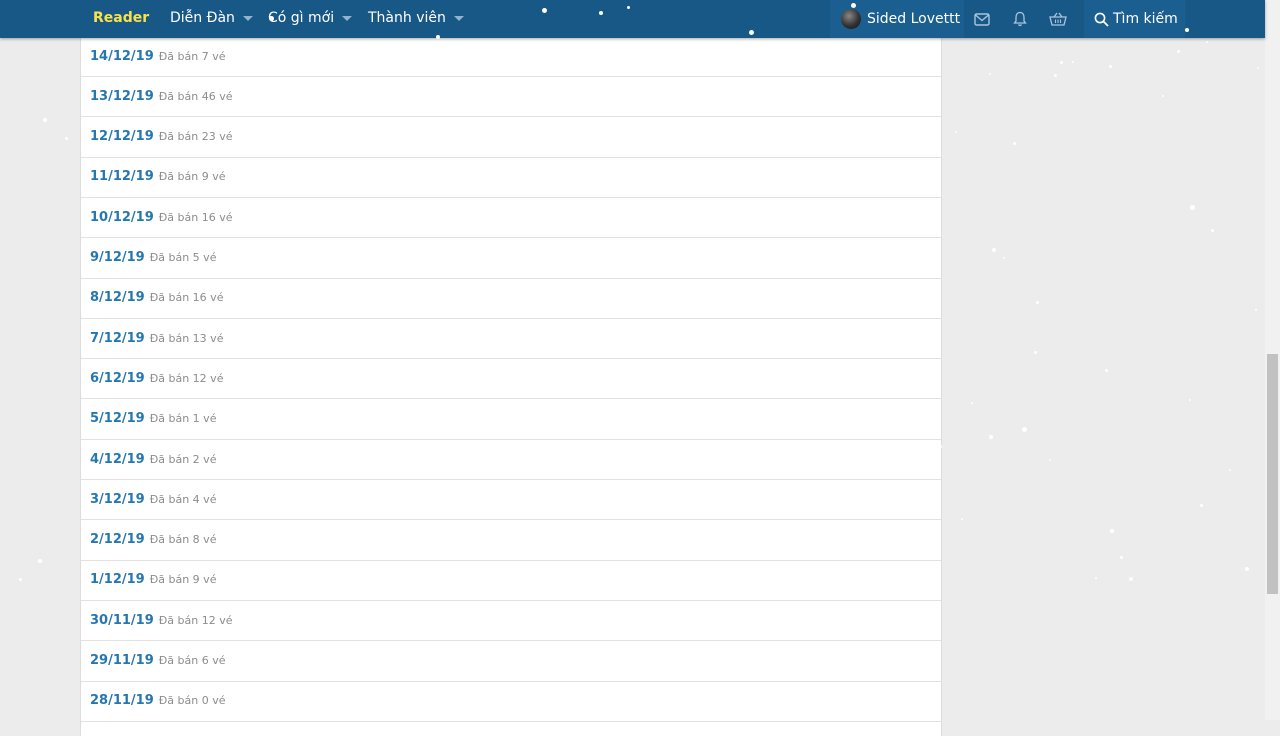 This screenshot has height=736, width=1280. Describe the element at coordinates (511, 137) in the screenshot. I see `list-item: 12/12/19 Đã bán 23 vé` at that location.